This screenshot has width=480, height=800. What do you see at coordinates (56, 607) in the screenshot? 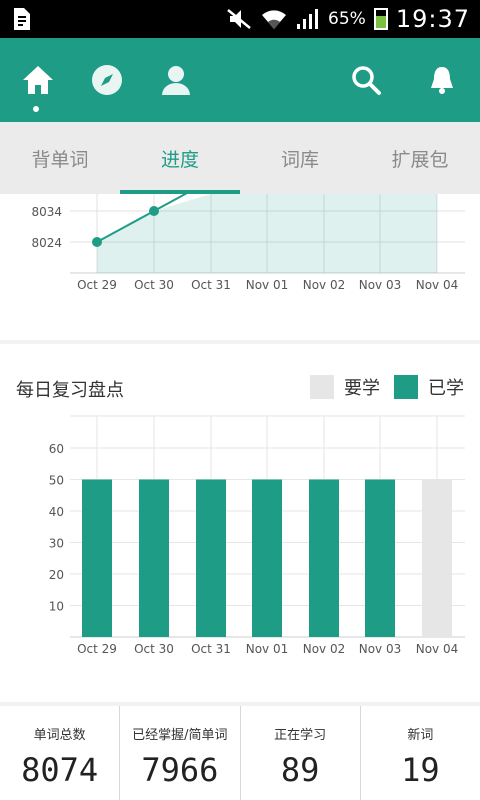
I see `y-tick-label: 10` at bounding box center [56, 607].